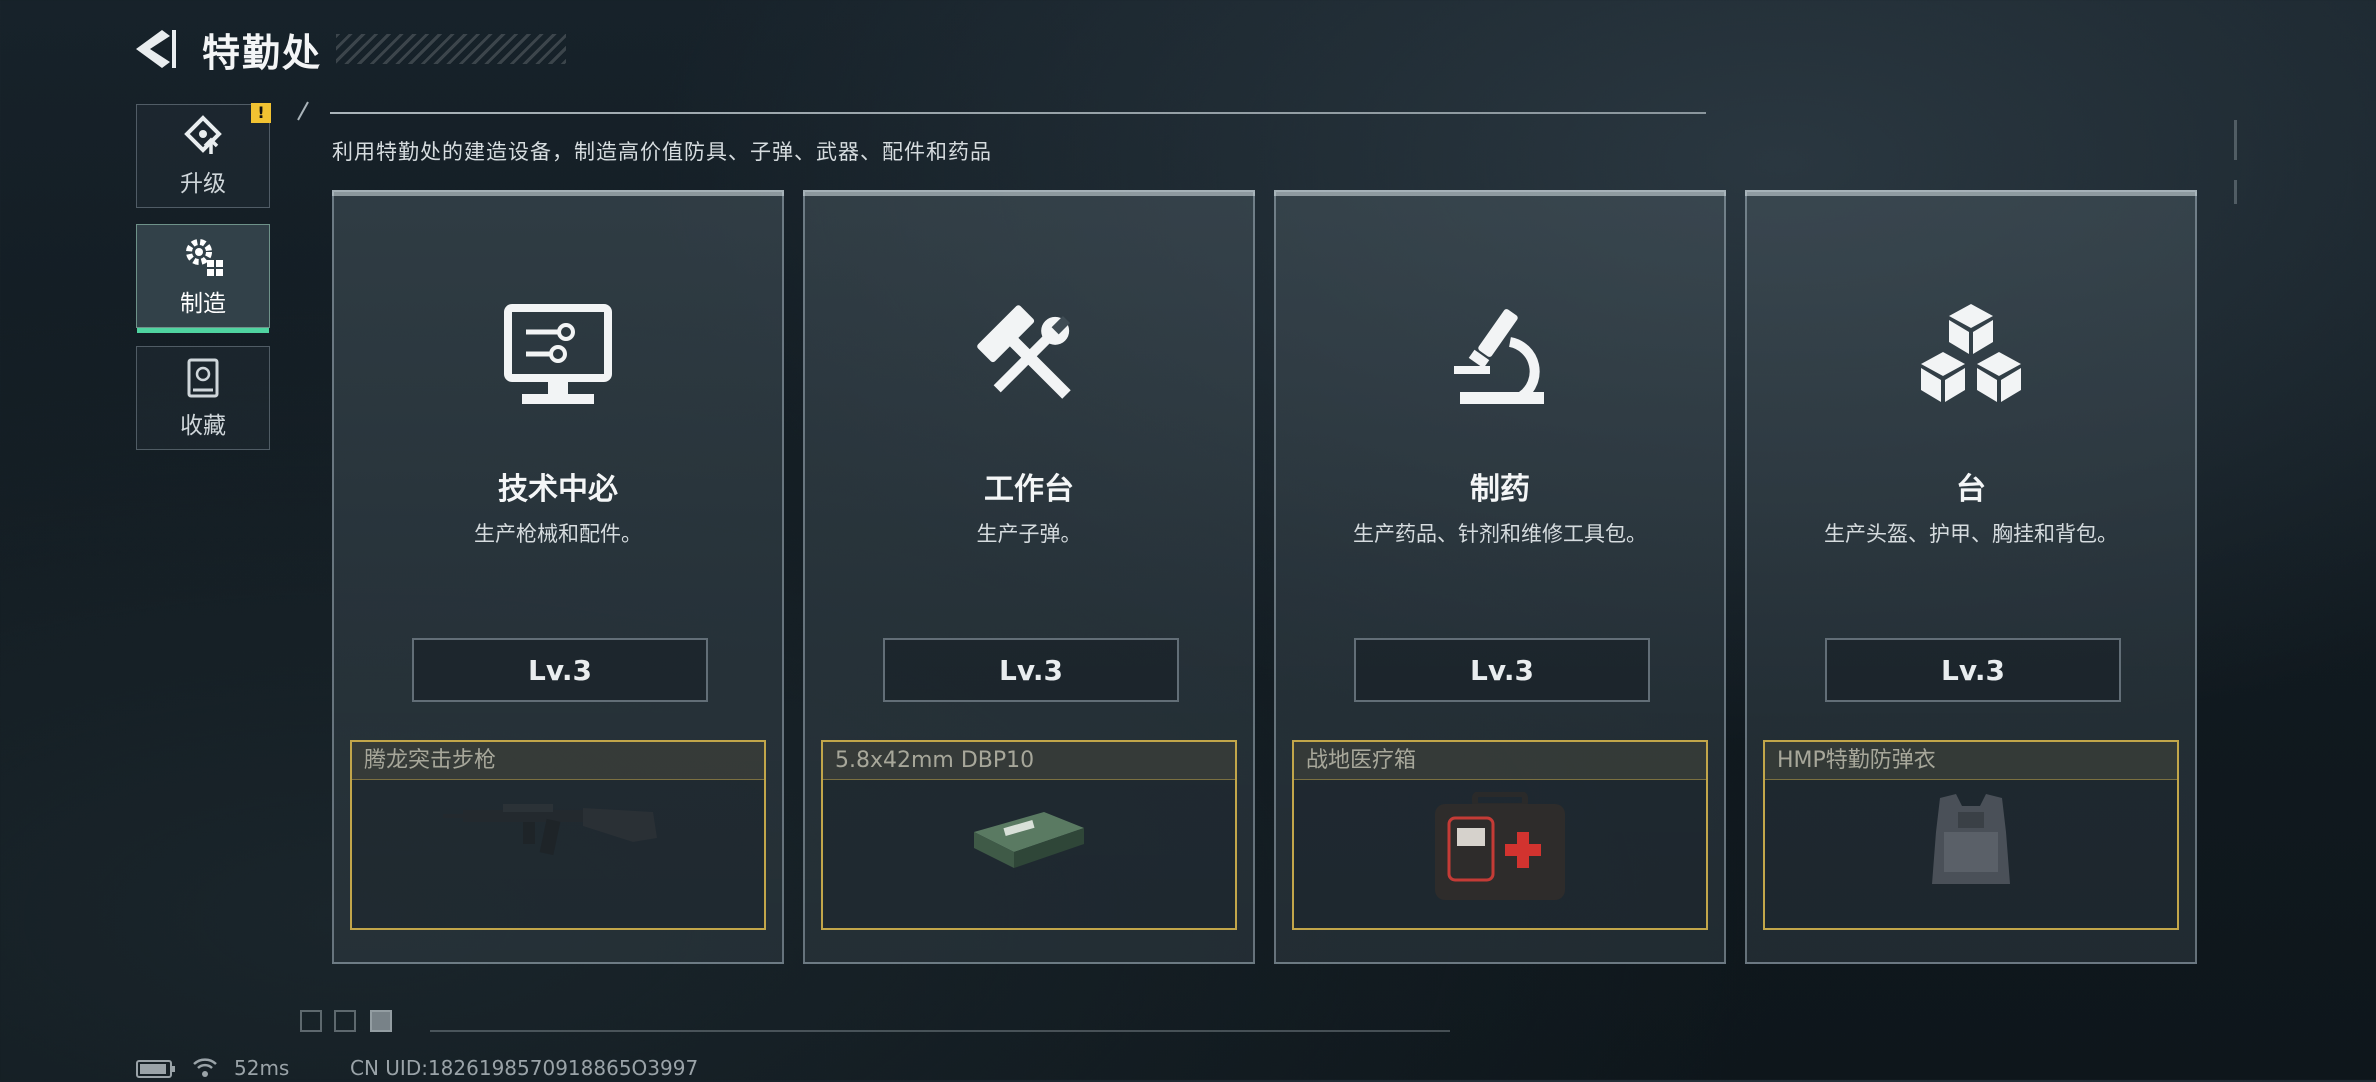 This screenshot has width=2376, height=1082. What do you see at coordinates (1971, 534) in the screenshot?
I see `card-description: 生产头盔、护甲、胸挂和背包。` at bounding box center [1971, 534].